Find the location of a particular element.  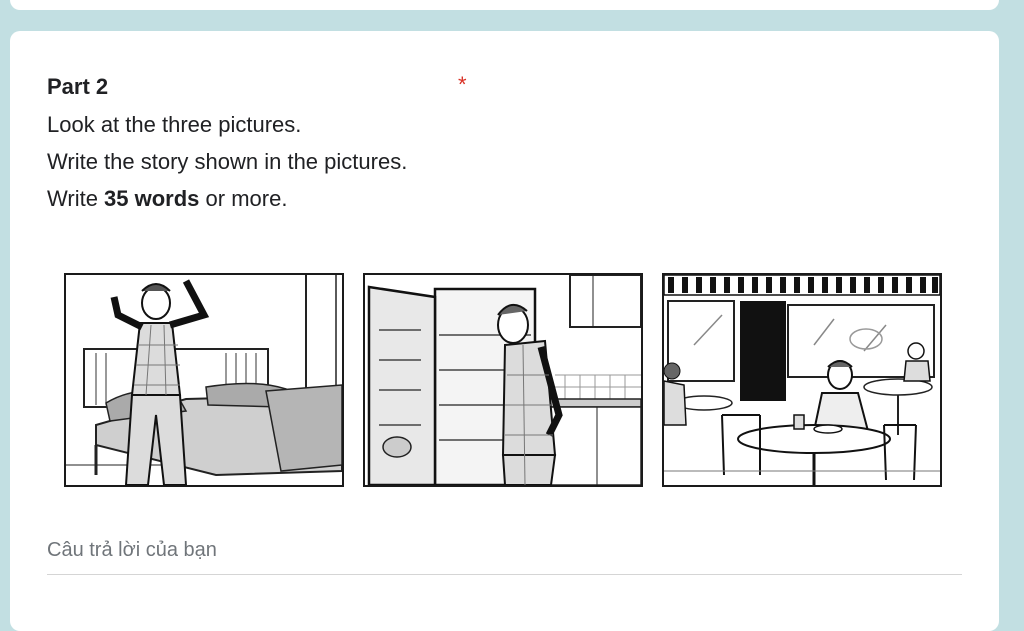

answer-area is located at coordinates (504, 557).